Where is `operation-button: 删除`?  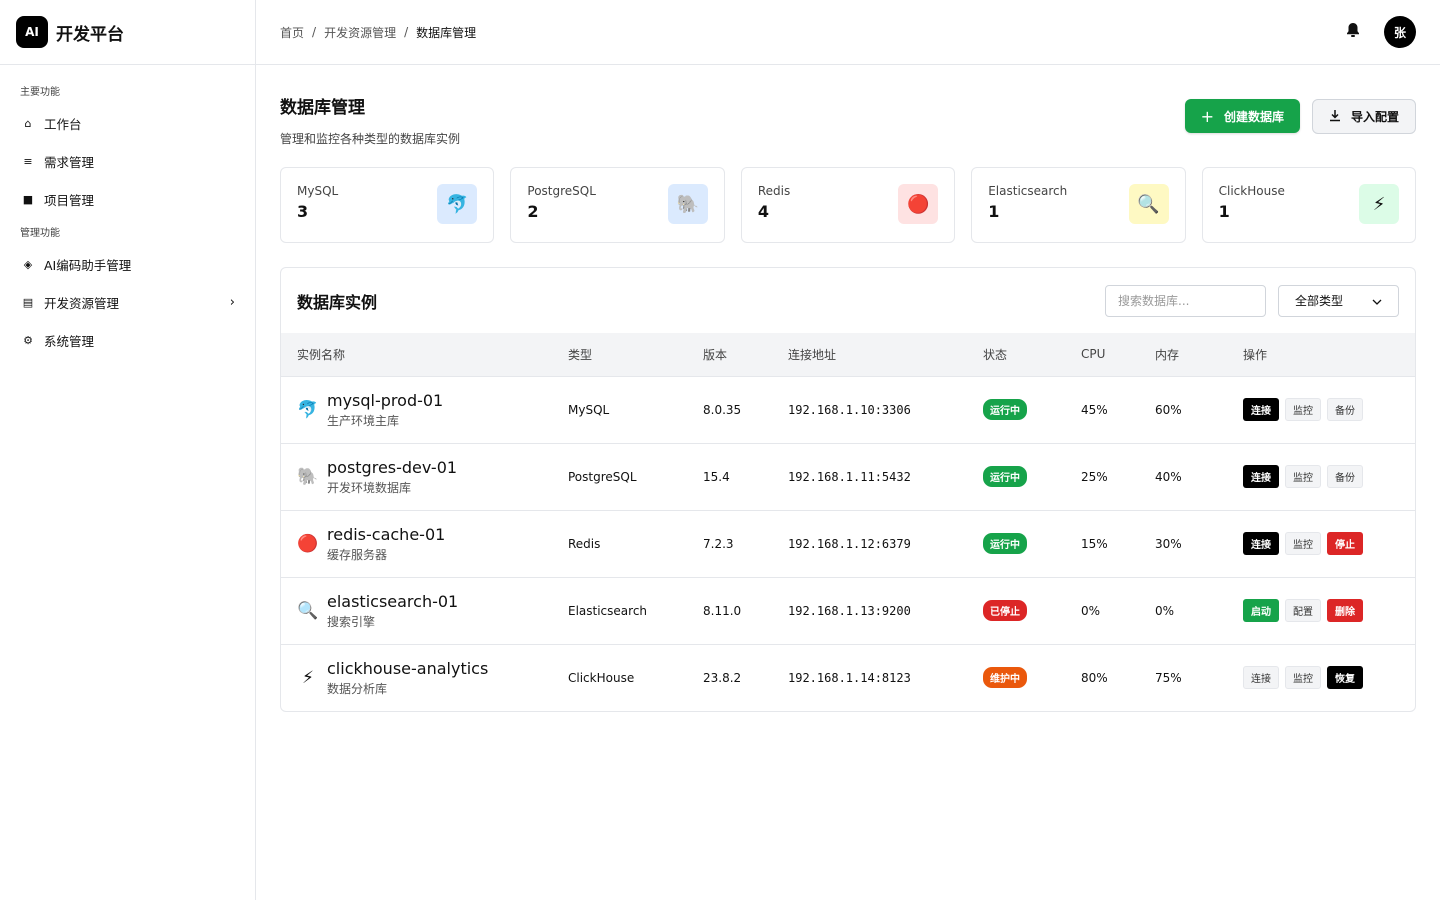
operation-button: 删除 is located at coordinates (1345, 610).